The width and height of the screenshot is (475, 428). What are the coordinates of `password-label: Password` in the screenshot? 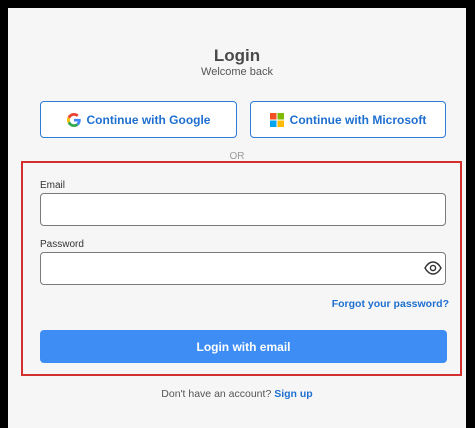 It's located at (62, 244).